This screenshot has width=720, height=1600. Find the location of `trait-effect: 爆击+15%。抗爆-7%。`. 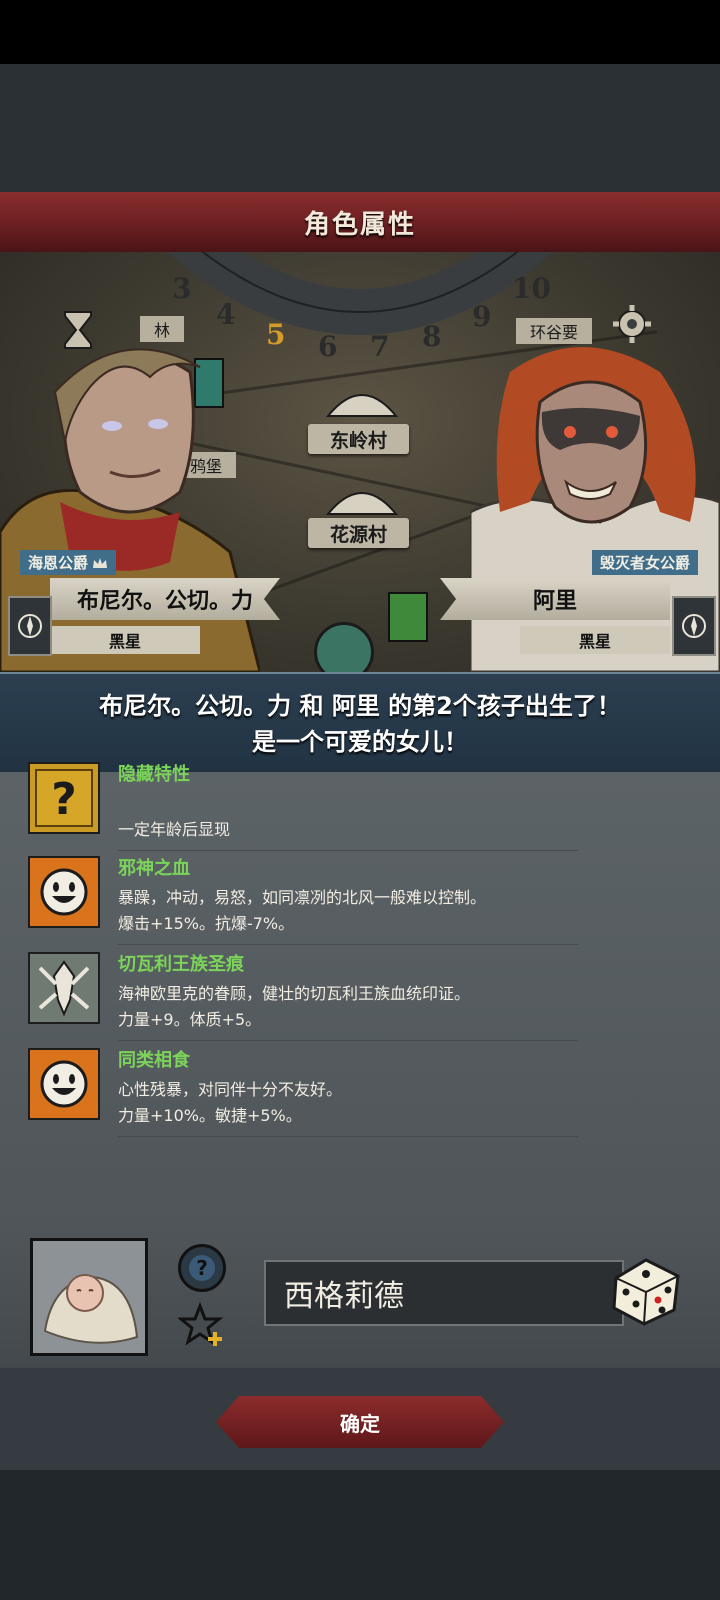

trait-effect: 爆击+15%。抗爆-7%。 is located at coordinates (206, 923).